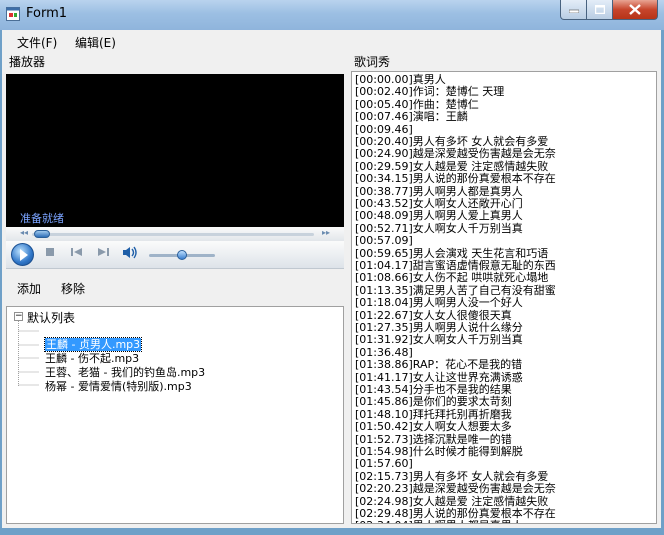 Image resolution: width=664 pixels, height=535 pixels. Describe the element at coordinates (433, 427) in the screenshot. I see `lyric-line: [01:50.42]女人啊女人想要太多` at that location.